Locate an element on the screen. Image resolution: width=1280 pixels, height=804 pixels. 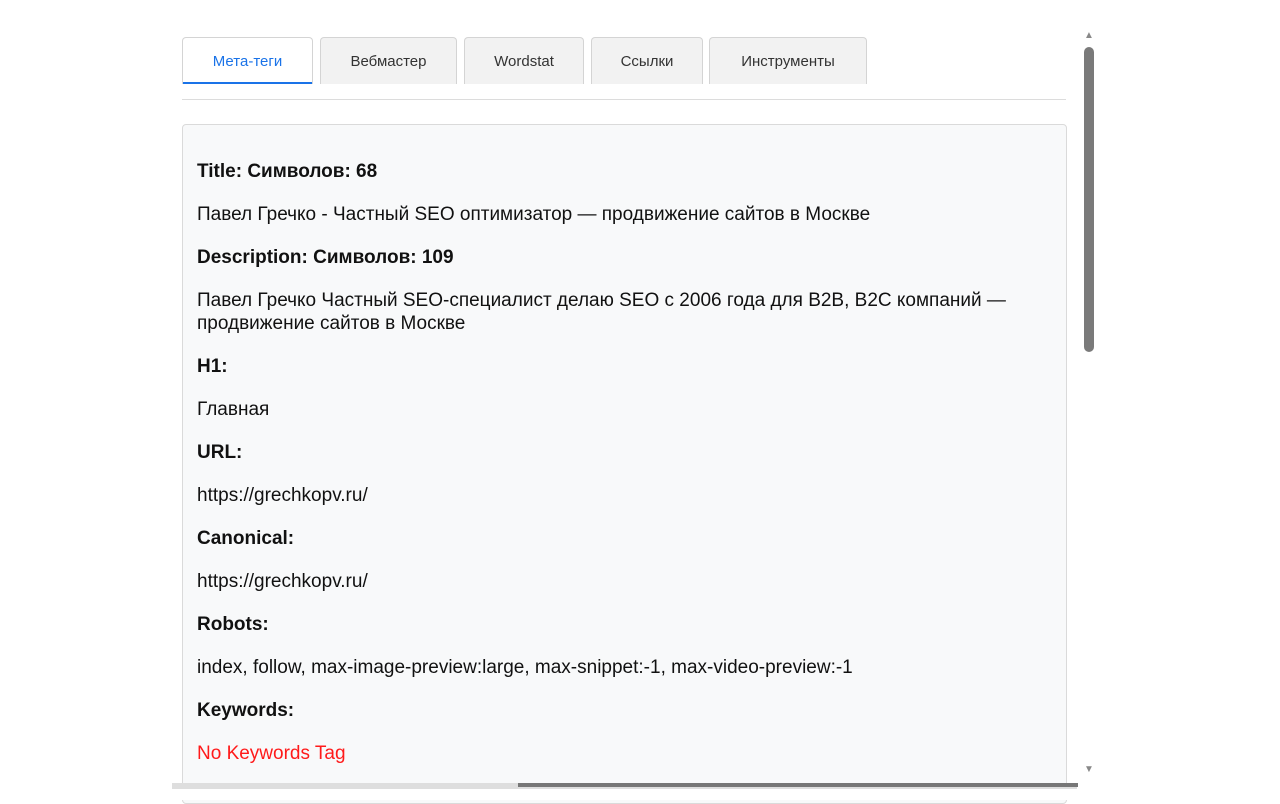
url-value: https://grechkopv.ru/ is located at coordinates (282, 495).